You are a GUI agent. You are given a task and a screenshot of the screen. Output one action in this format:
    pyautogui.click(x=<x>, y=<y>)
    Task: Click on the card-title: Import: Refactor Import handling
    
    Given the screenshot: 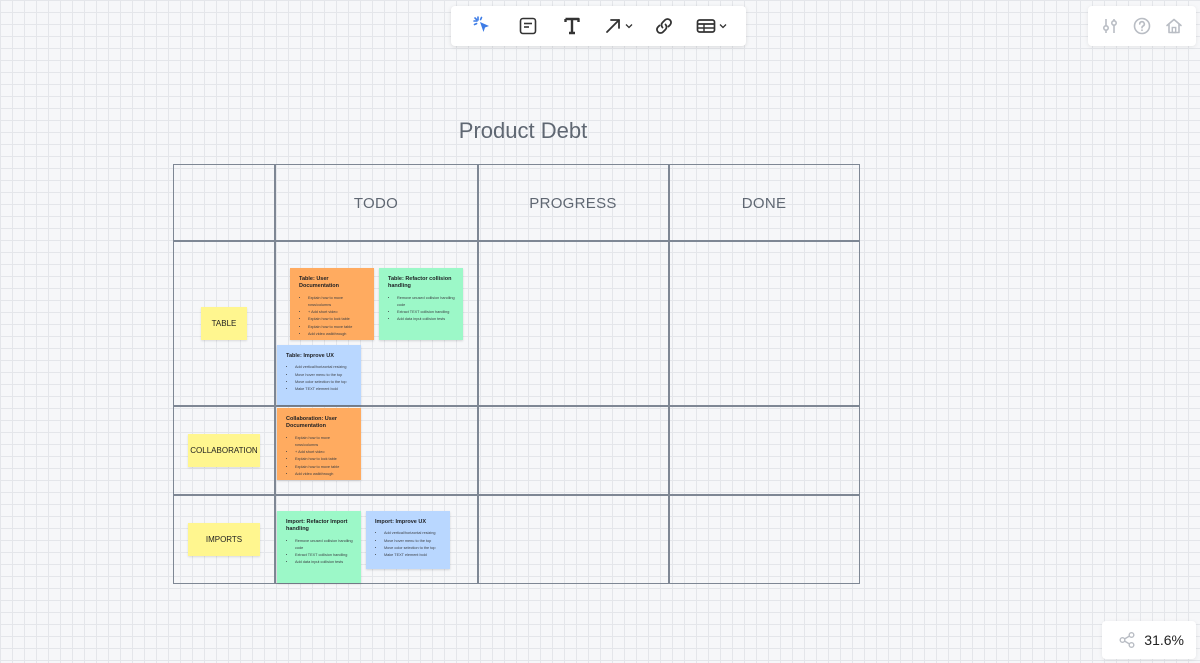 What is the action you would take?
    pyautogui.click(x=317, y=526)
    